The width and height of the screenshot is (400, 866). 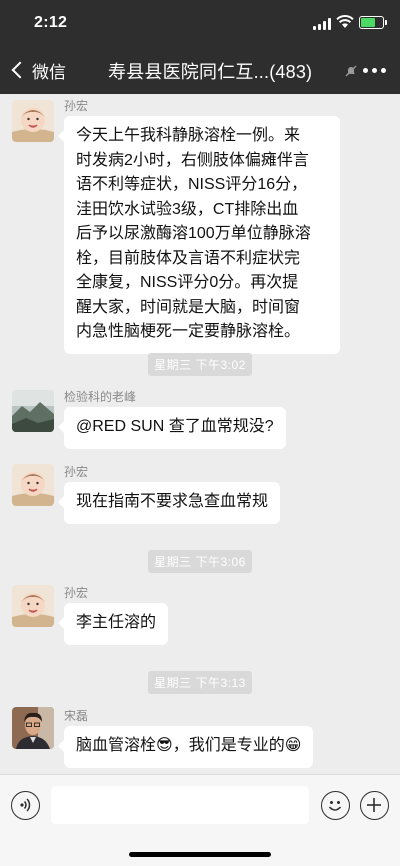 I want to click on message-line: 后予以尿激酶溶100万单位静脉溶, so click(x=193, y=233).